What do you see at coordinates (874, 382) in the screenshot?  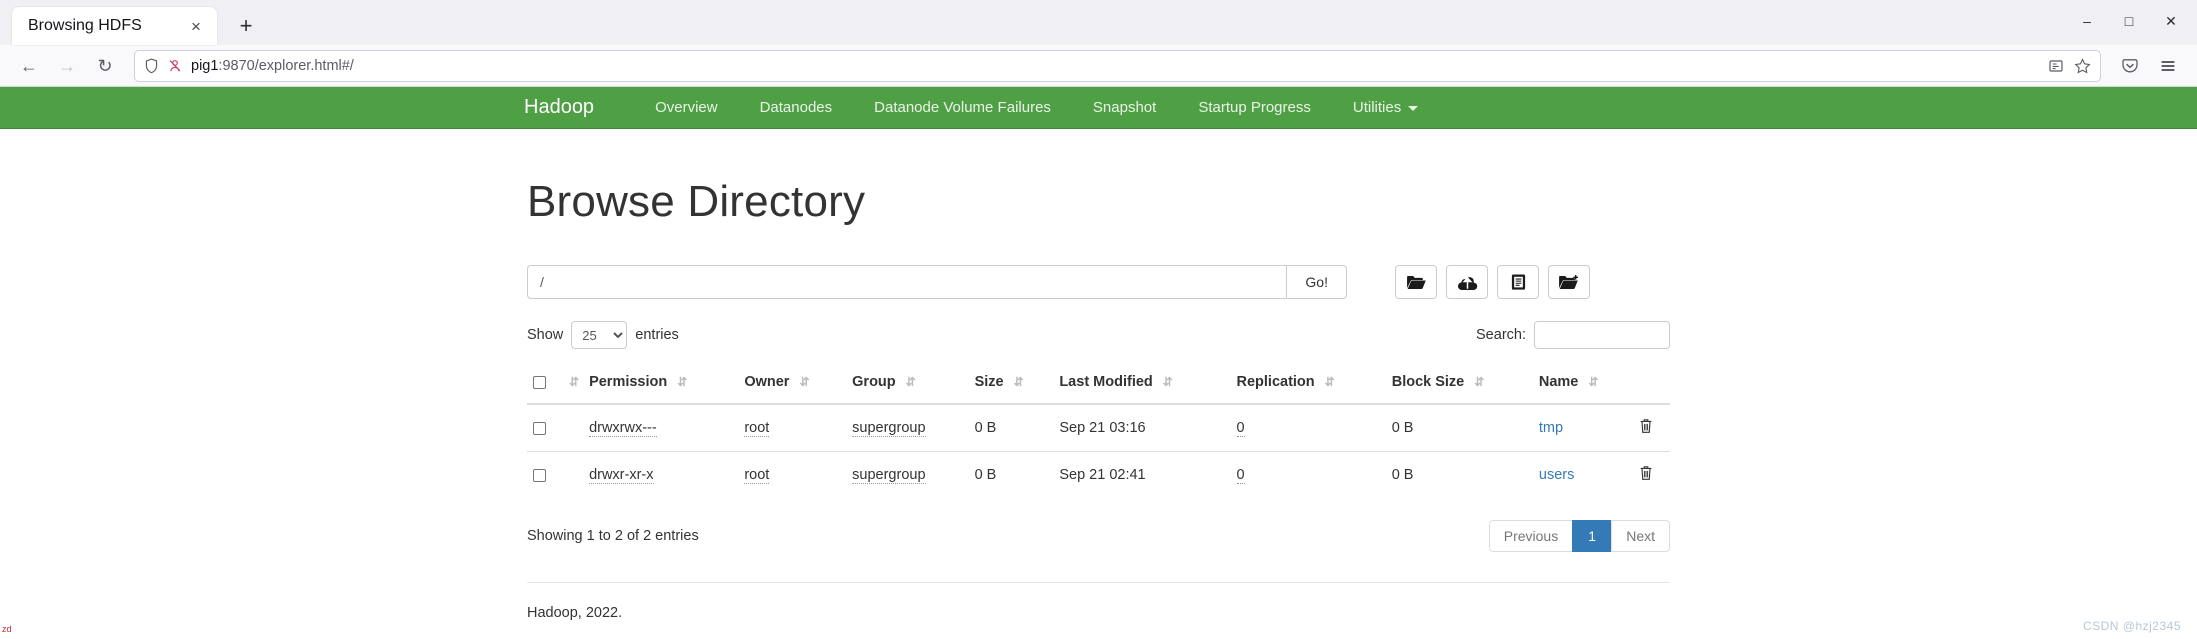 I see `column-group-label: Group` at bounding box center [874, 382].